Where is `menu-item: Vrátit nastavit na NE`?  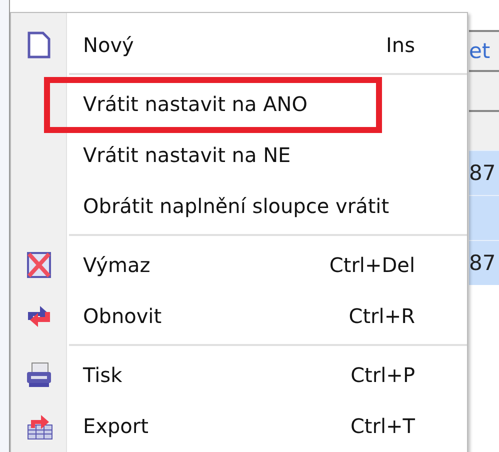 menu-item: Vrátit nastavit na NE is located at coordinates (267, 154).